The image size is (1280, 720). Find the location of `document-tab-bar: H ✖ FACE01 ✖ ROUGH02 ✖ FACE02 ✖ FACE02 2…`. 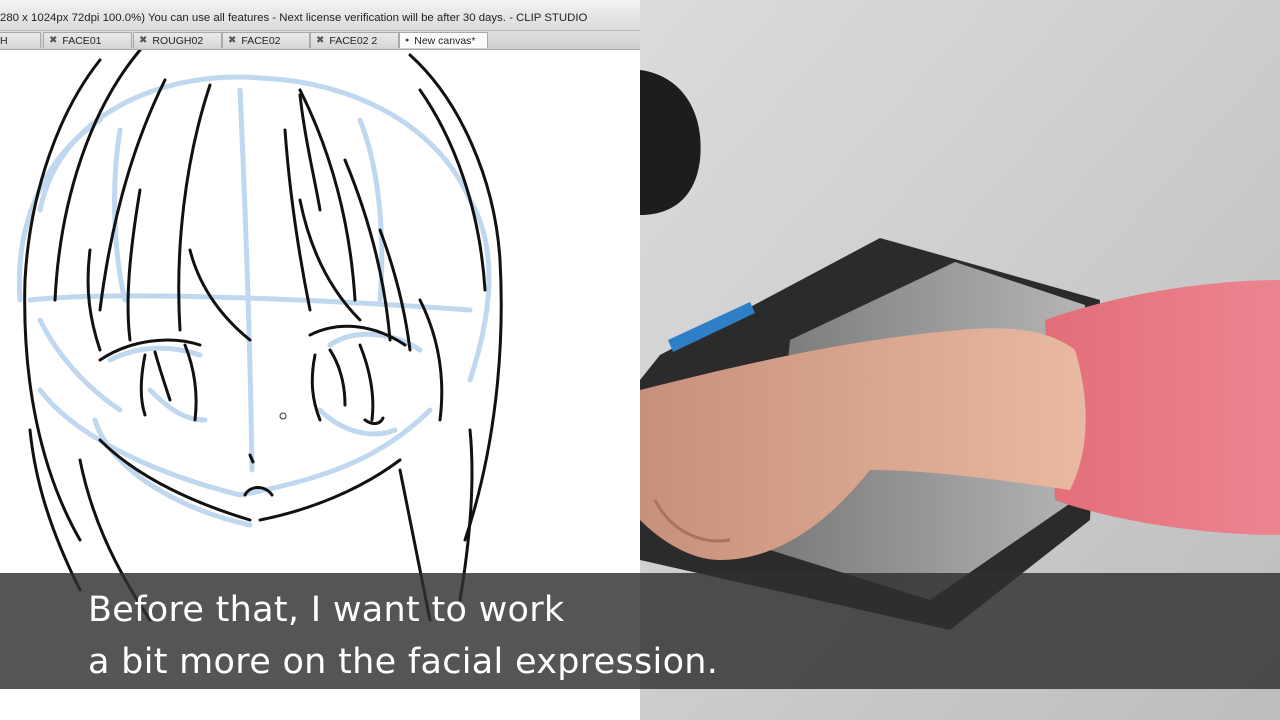

document-tab-bar: H ✖ FACE01 ✖ ROUGH02 ✖ FACE02 ✖ FACE02 2… is located at coordinates (320, 40).